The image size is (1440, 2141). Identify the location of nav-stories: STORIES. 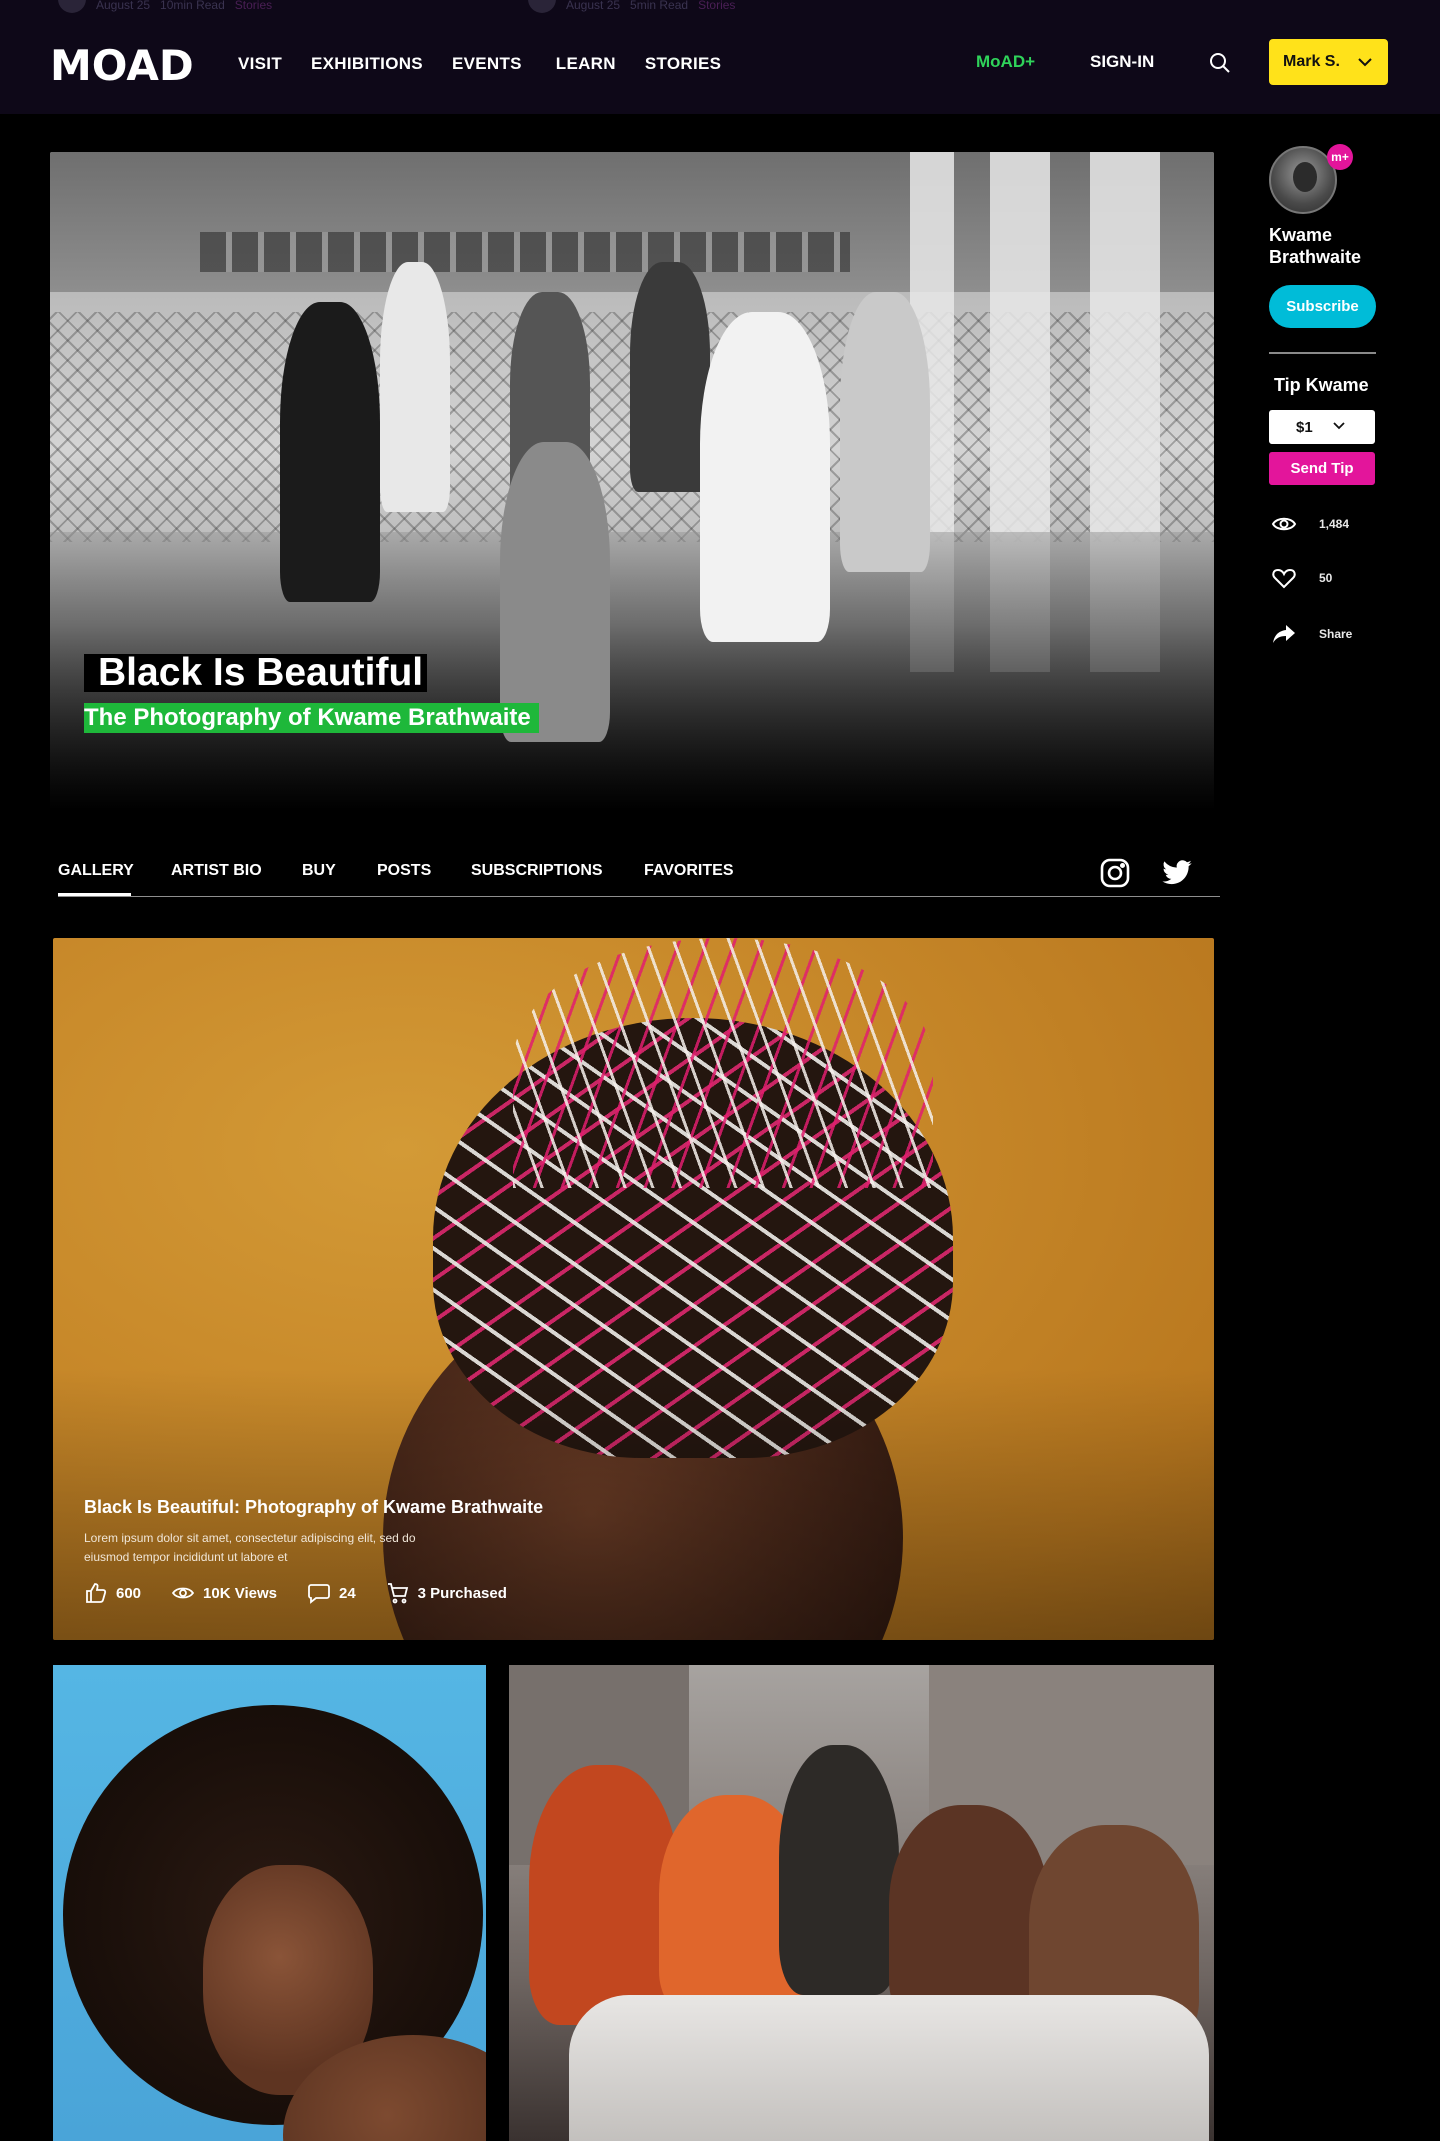
(683, 64).